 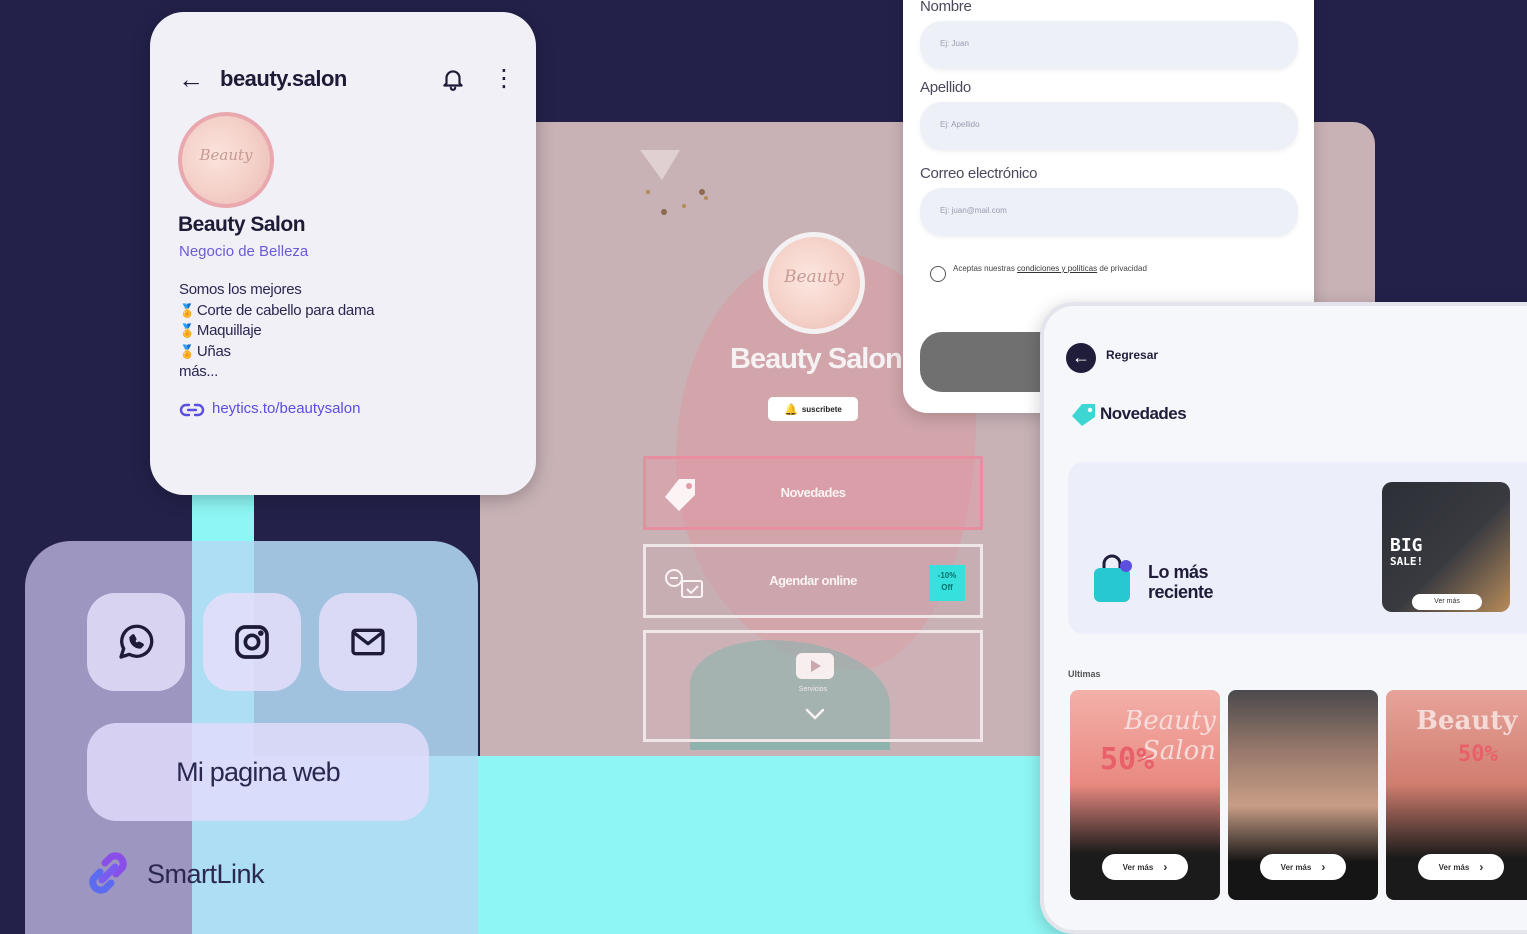 What do you see at coordinates (1467, 721) in the screenshot?
I see `post-title: Beauty` at bounding box center [1467, 721].